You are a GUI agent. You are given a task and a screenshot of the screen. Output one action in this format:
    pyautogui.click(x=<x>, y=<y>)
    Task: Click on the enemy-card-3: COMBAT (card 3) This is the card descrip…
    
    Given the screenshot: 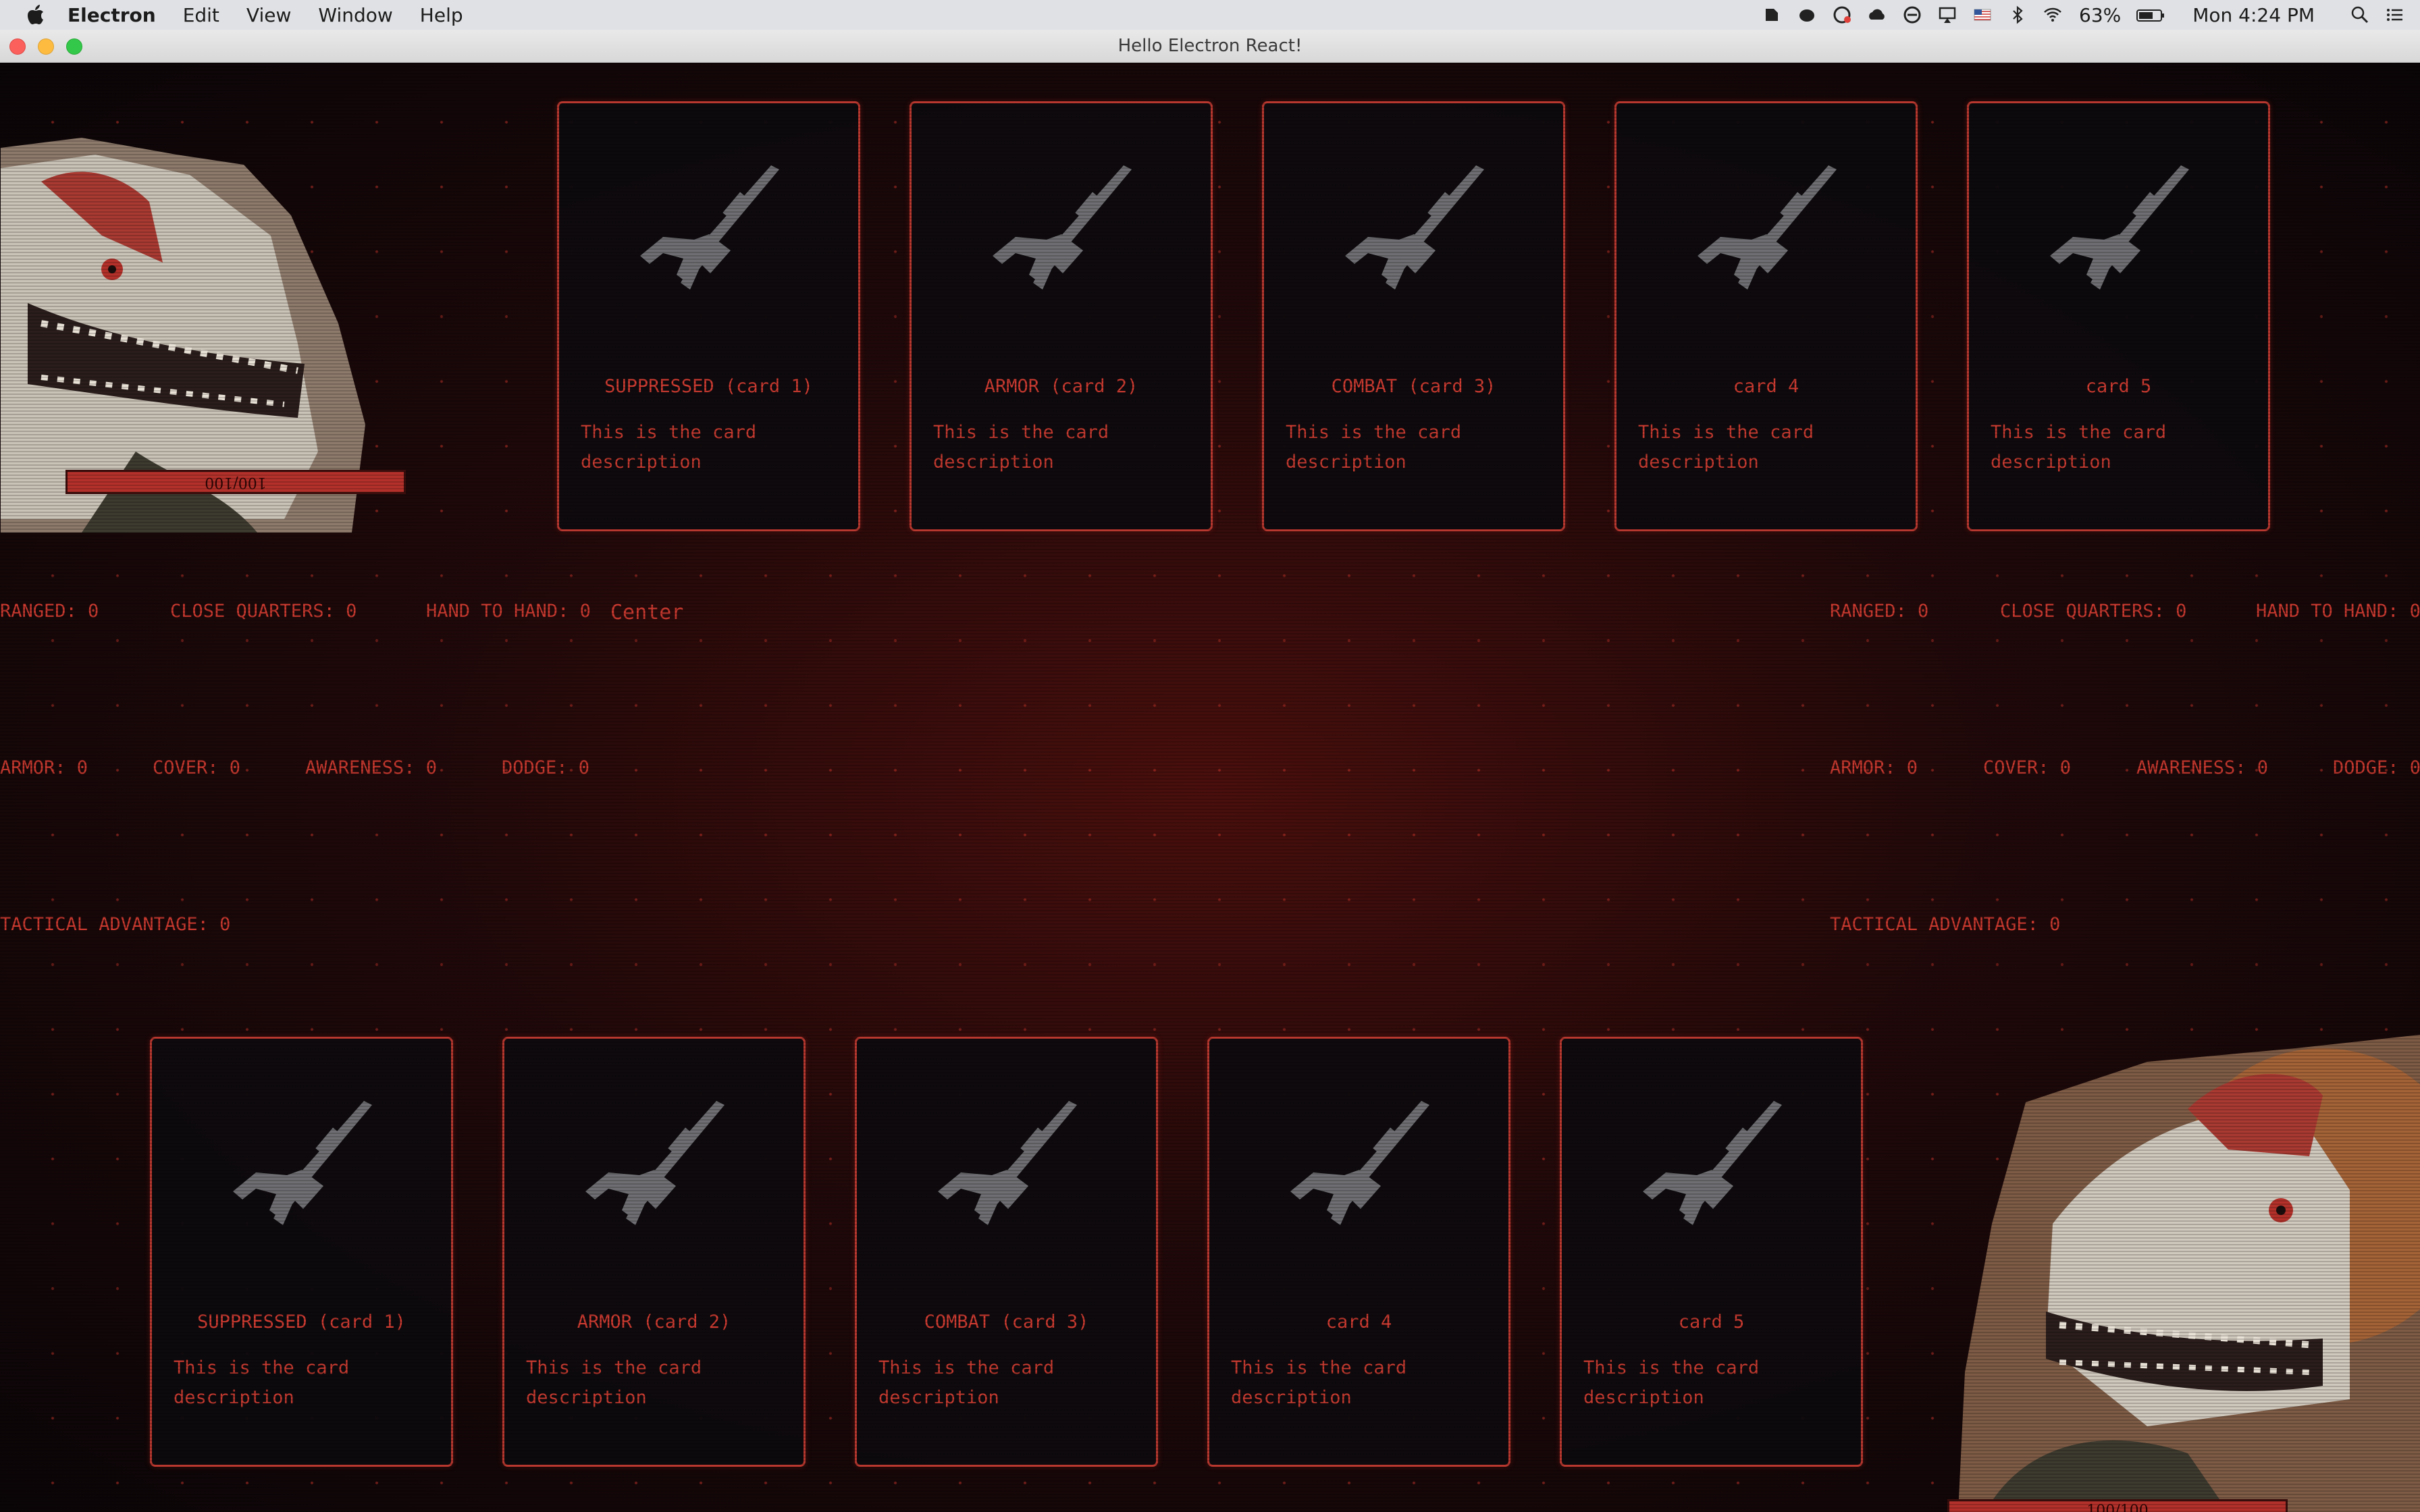 What is the action you would take?
    pyautogui.click(x=1006, y=1252)
    